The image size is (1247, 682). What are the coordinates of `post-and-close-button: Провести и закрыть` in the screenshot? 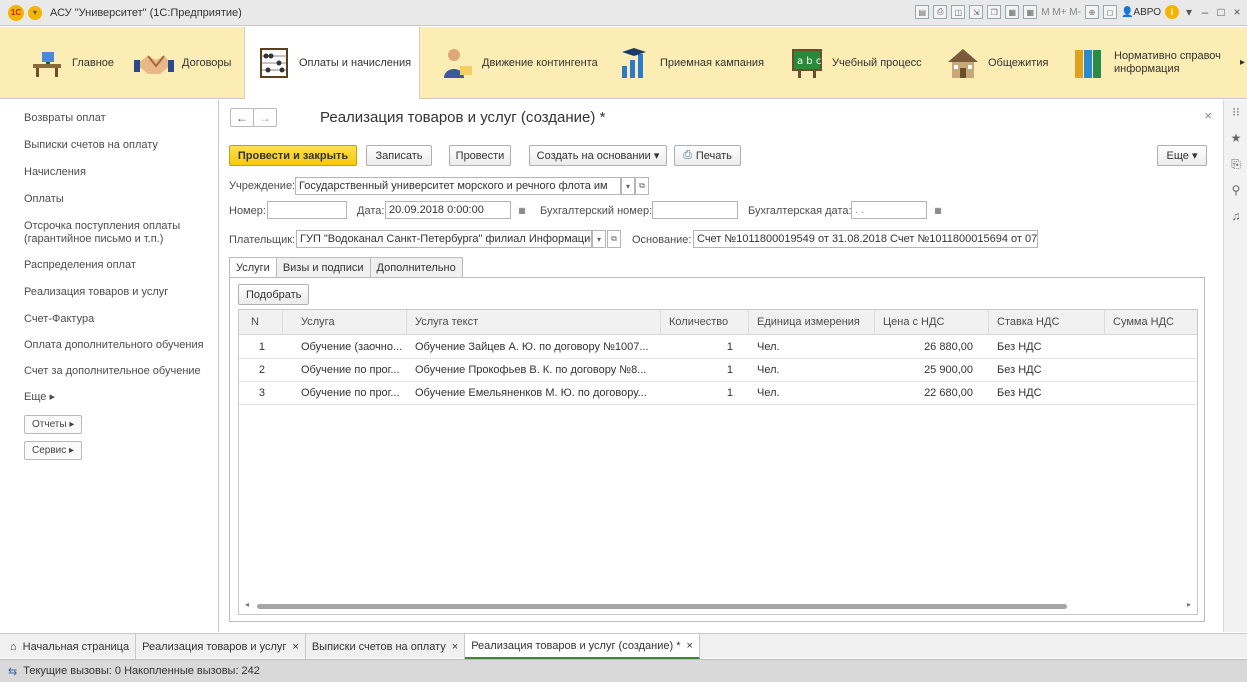 It's located at (293, 155).